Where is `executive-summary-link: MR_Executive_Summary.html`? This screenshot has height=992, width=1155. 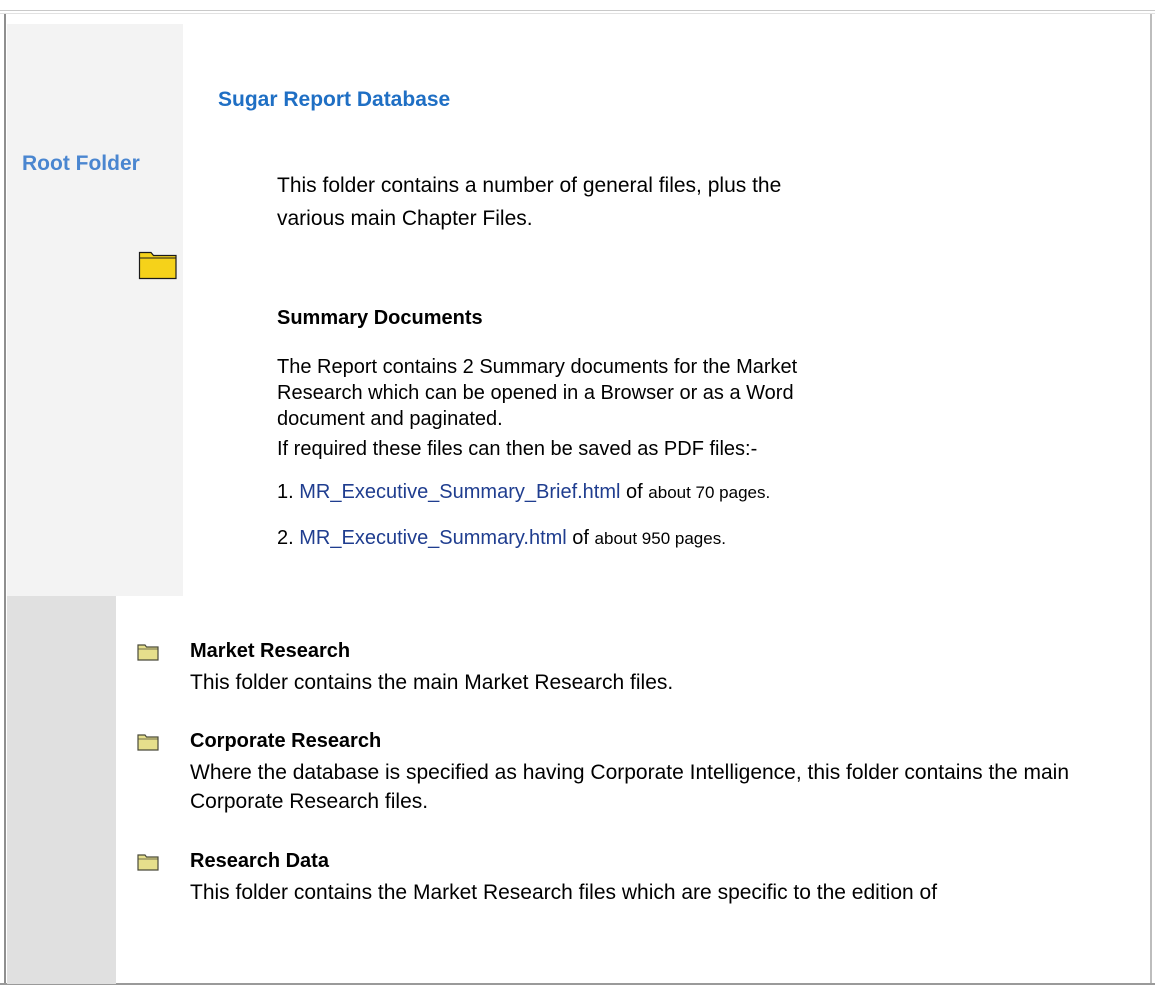 executive-summary-link: MR_Executive_Summary.html is located at coordinates (432, 538).